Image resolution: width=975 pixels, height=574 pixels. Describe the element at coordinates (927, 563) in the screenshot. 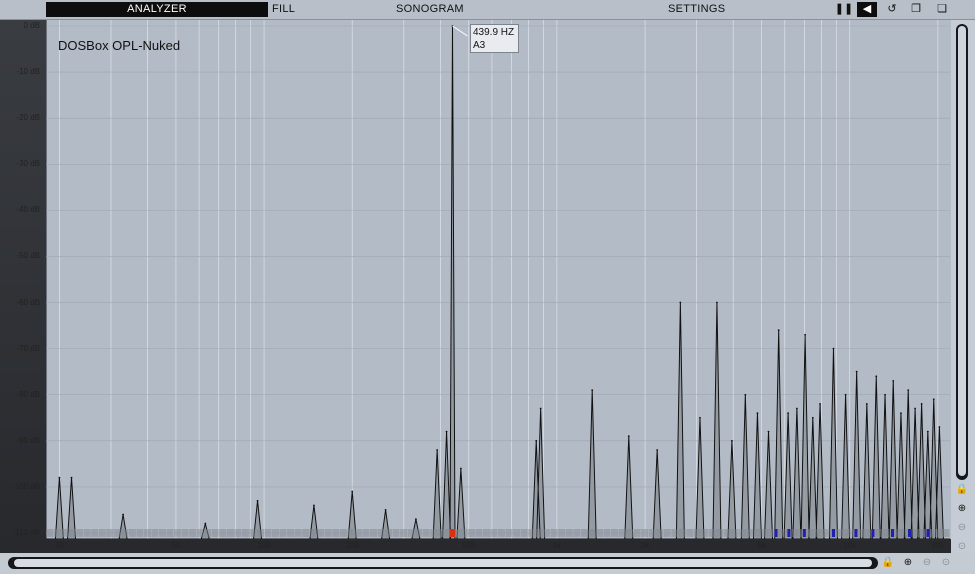

I see `zoom-out-icon-bottom: ⊖` at that location.